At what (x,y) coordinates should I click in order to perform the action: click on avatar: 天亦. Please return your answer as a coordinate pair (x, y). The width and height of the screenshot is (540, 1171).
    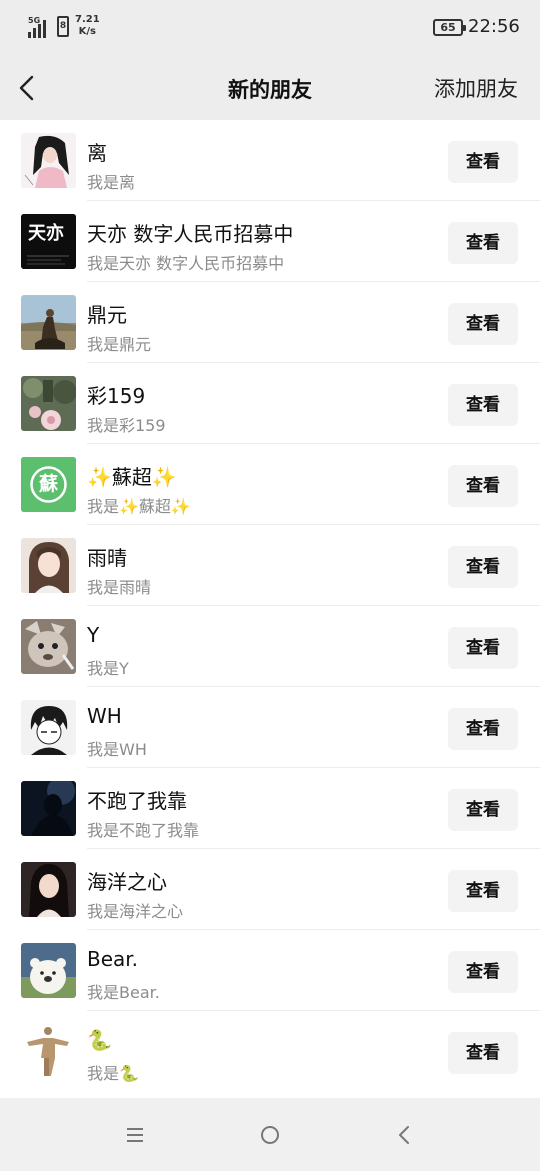
    Looking at the image, I should click on (48, 241).